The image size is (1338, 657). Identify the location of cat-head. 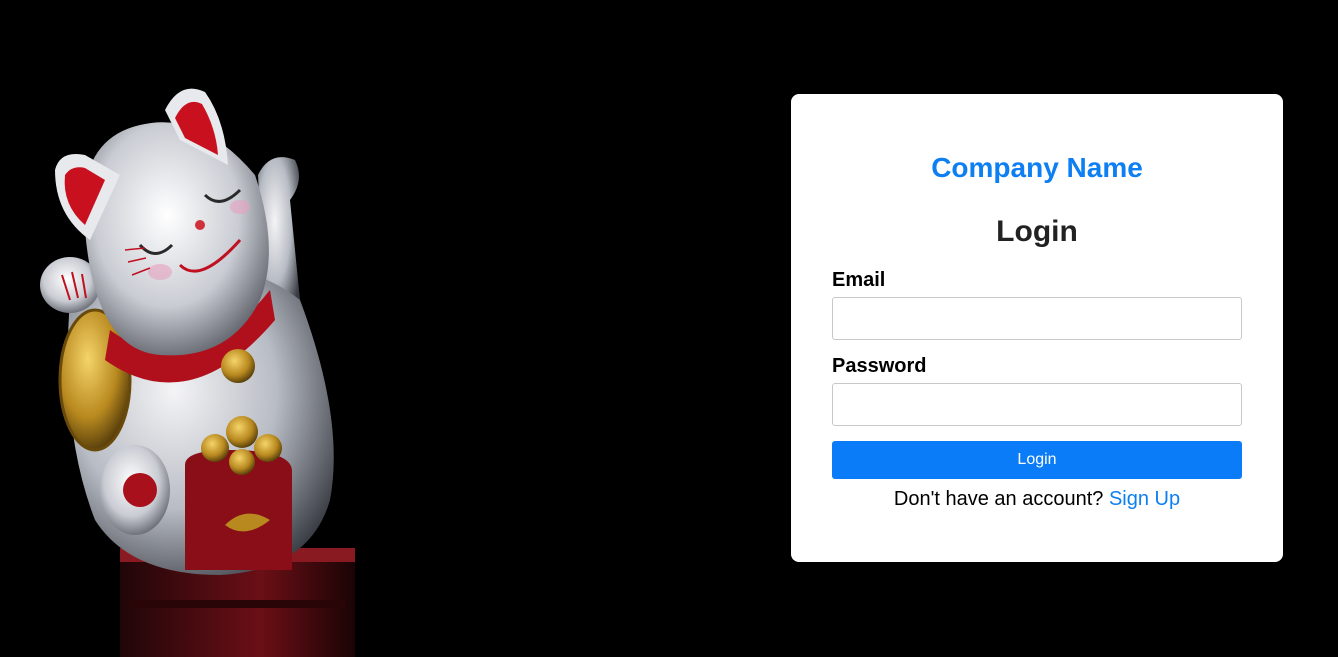
(176, 239).